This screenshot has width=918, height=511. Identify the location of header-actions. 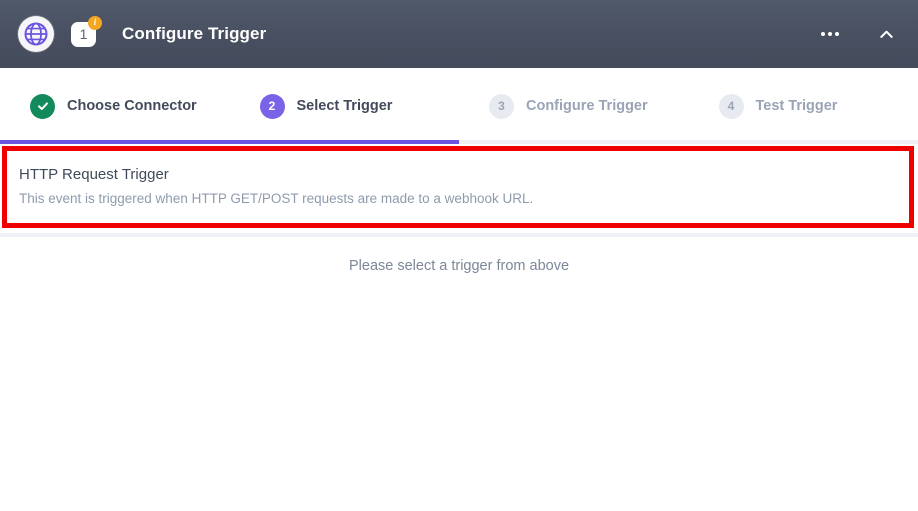
(858, 34).